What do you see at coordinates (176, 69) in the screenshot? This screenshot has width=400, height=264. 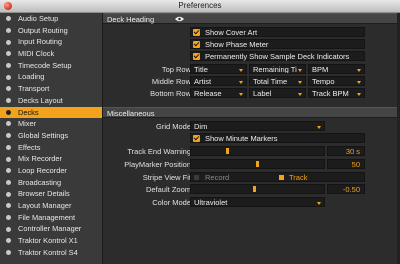 I see `top-row-label: Top Row` at bounding box center [176, 69].